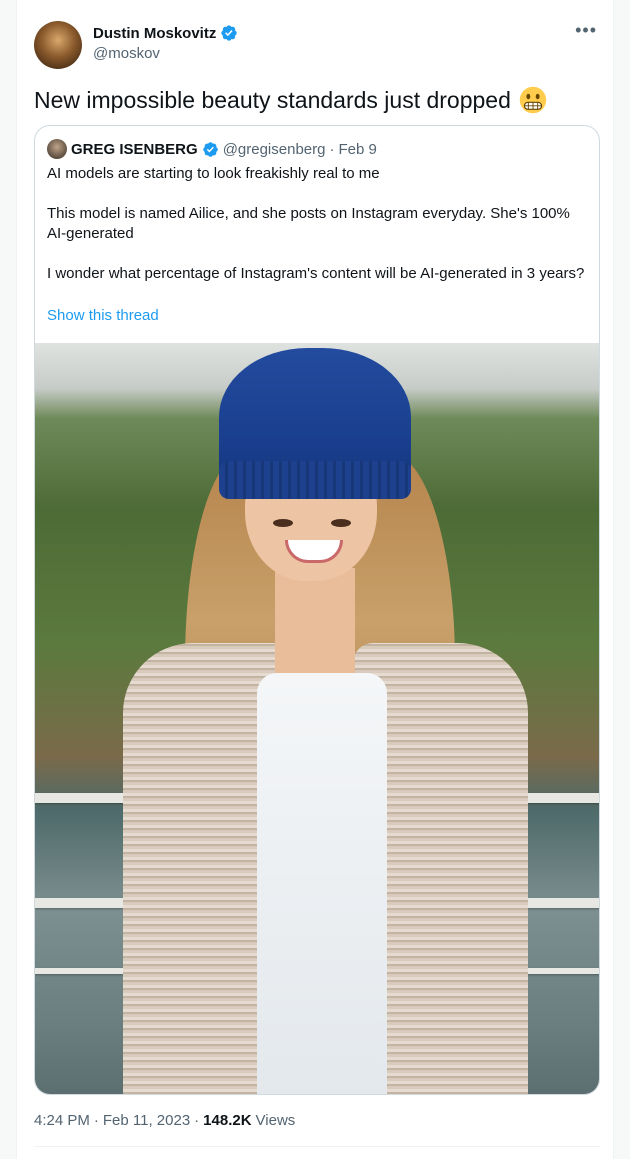 The width and height of the screenshot is (630, 1159). What do you see at coordinates (315, 623) in the screenshot?
I see `neck` at bounding box center [315, 623].